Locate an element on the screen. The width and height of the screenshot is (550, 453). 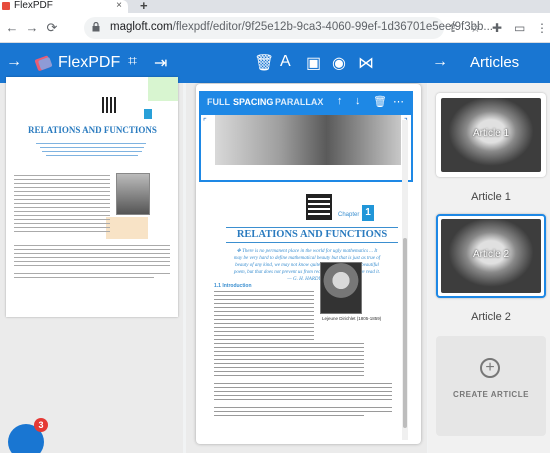
dirichlet-portrait is located at coordinates (341, 288).